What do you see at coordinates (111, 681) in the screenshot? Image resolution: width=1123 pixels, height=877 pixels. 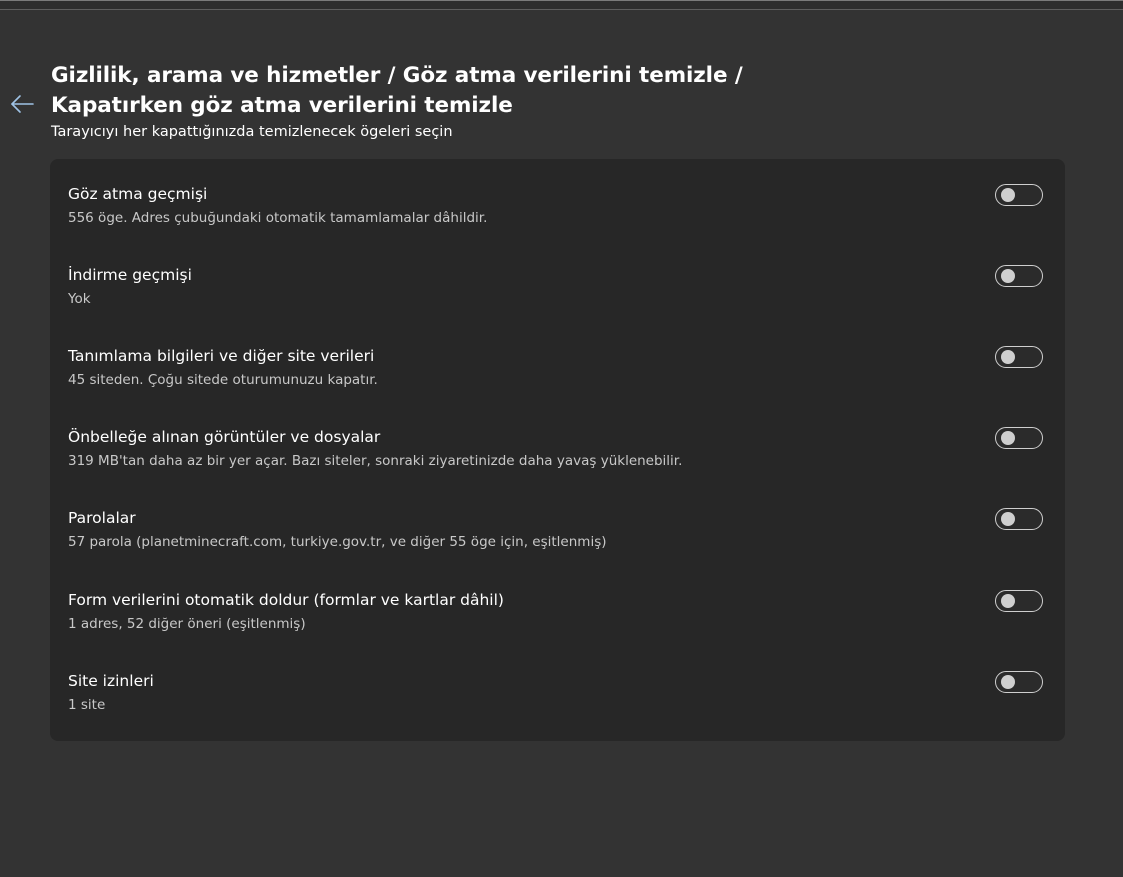 I see `option-title: Site izinleri` at bounding box center [111, 681].